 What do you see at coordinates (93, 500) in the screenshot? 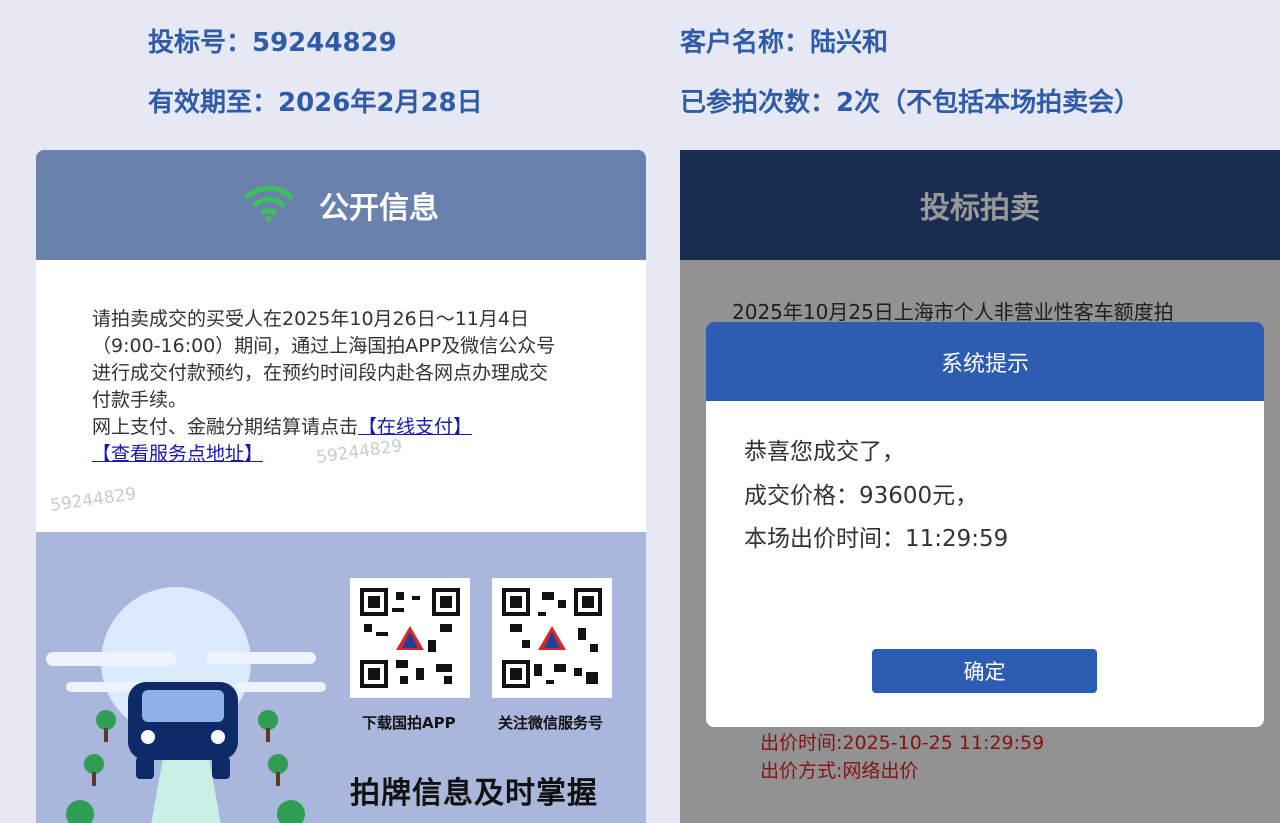
I see `watermark: 59244829` at bounding box center [93, 500].